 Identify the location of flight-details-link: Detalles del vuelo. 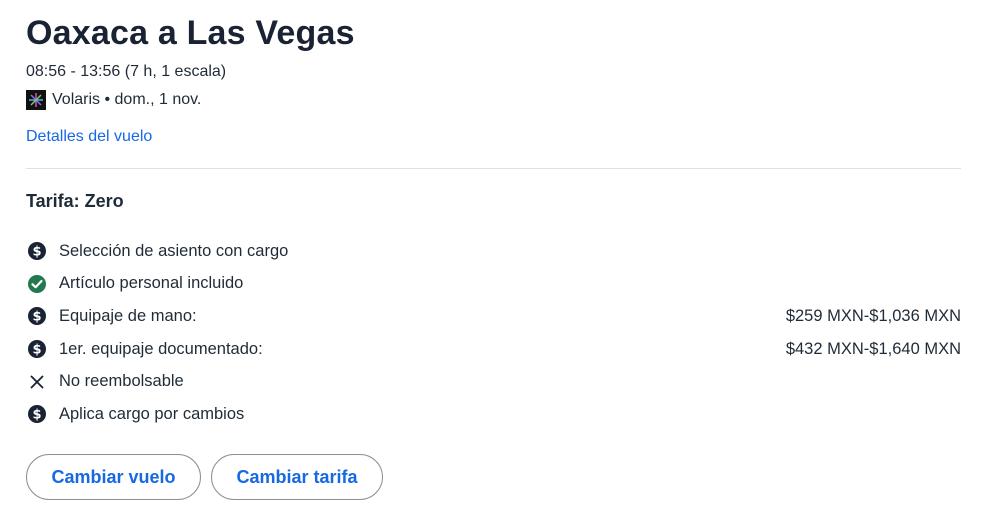
(89, 137).